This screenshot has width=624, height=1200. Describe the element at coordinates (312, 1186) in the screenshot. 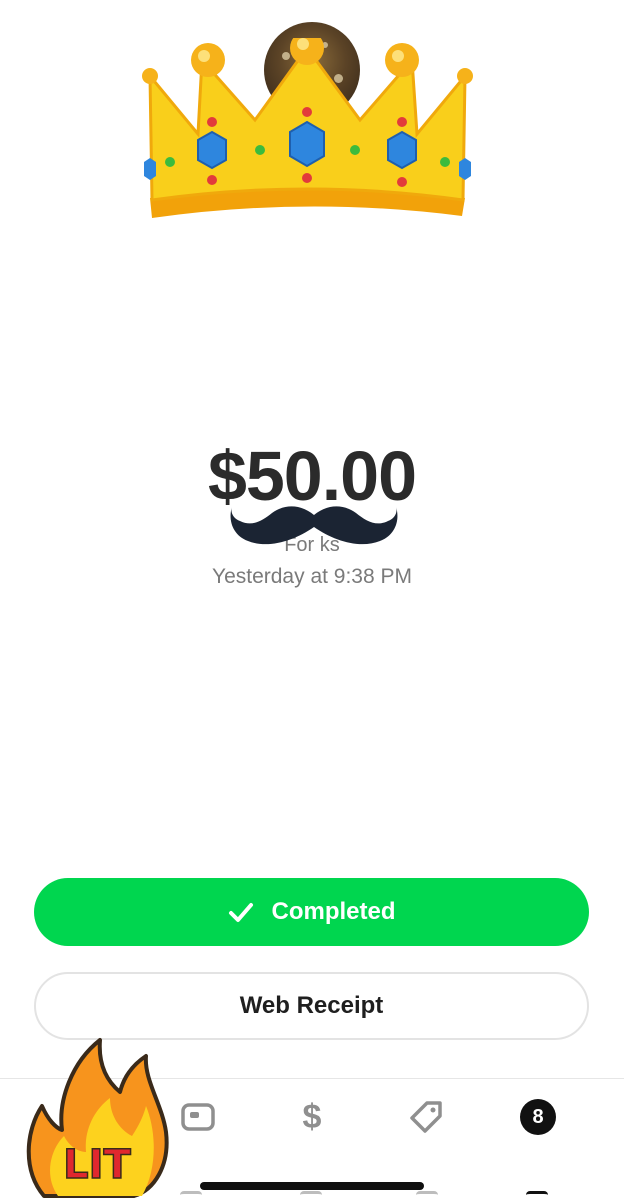

I see `home-indicator` at that location.